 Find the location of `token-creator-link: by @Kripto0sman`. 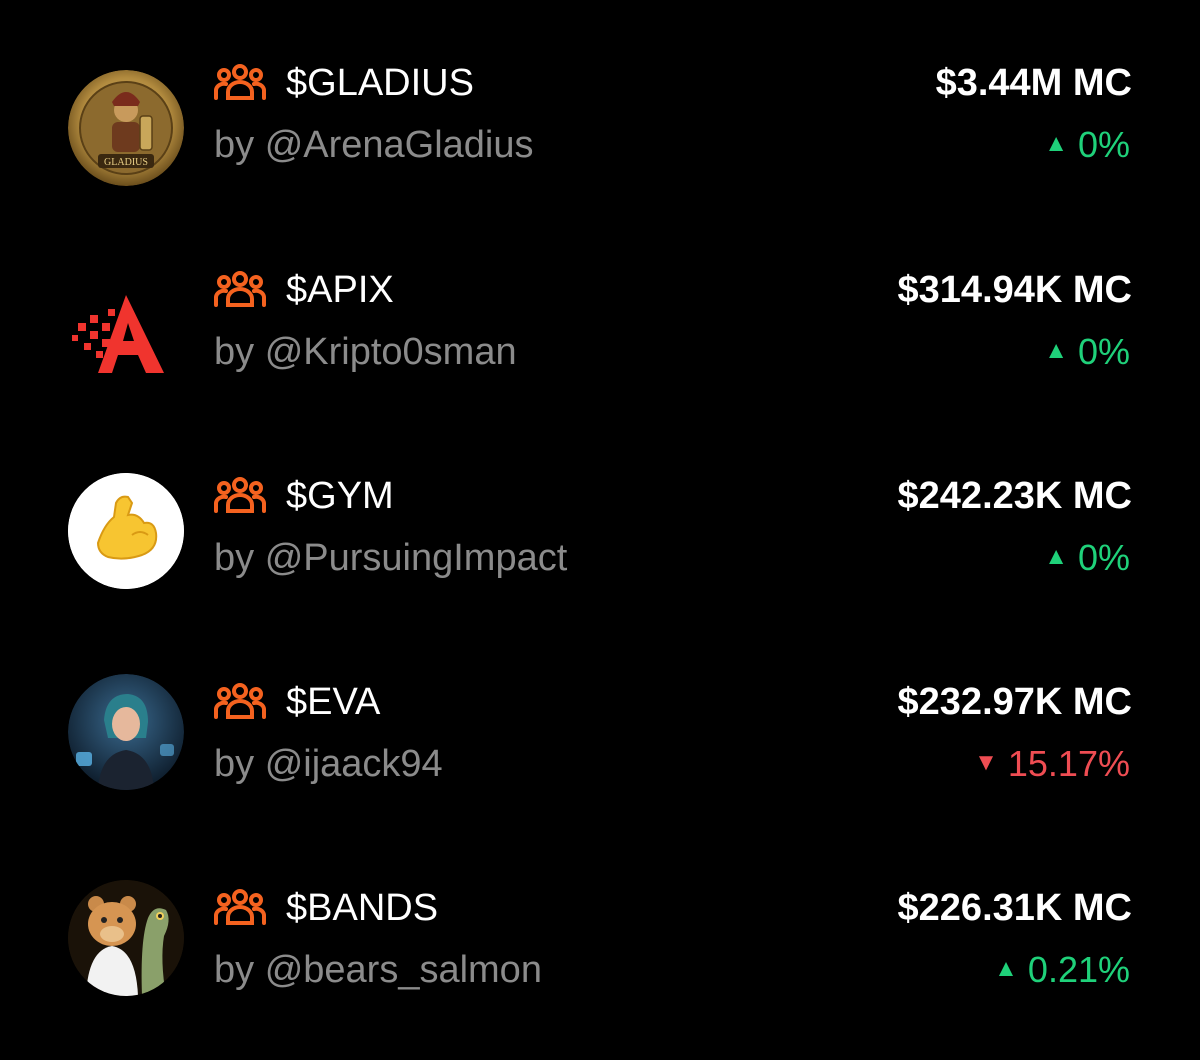

token-creator-link: by @Kripto0sman is located at coordinates (365, 352).